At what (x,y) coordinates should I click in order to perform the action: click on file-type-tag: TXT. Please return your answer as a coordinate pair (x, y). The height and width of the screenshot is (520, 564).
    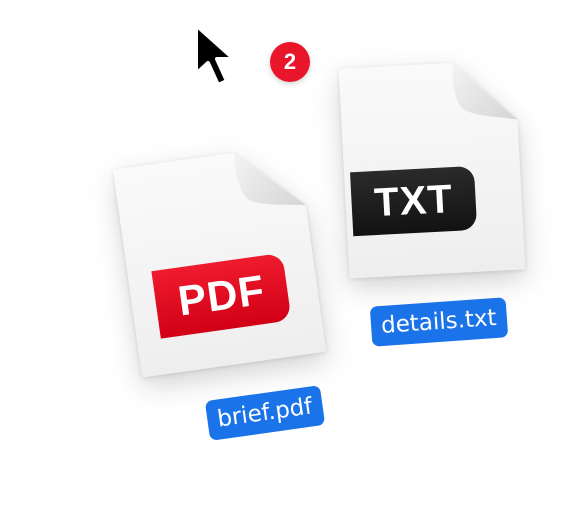
    Looking at the image, I should click on (414, 201).